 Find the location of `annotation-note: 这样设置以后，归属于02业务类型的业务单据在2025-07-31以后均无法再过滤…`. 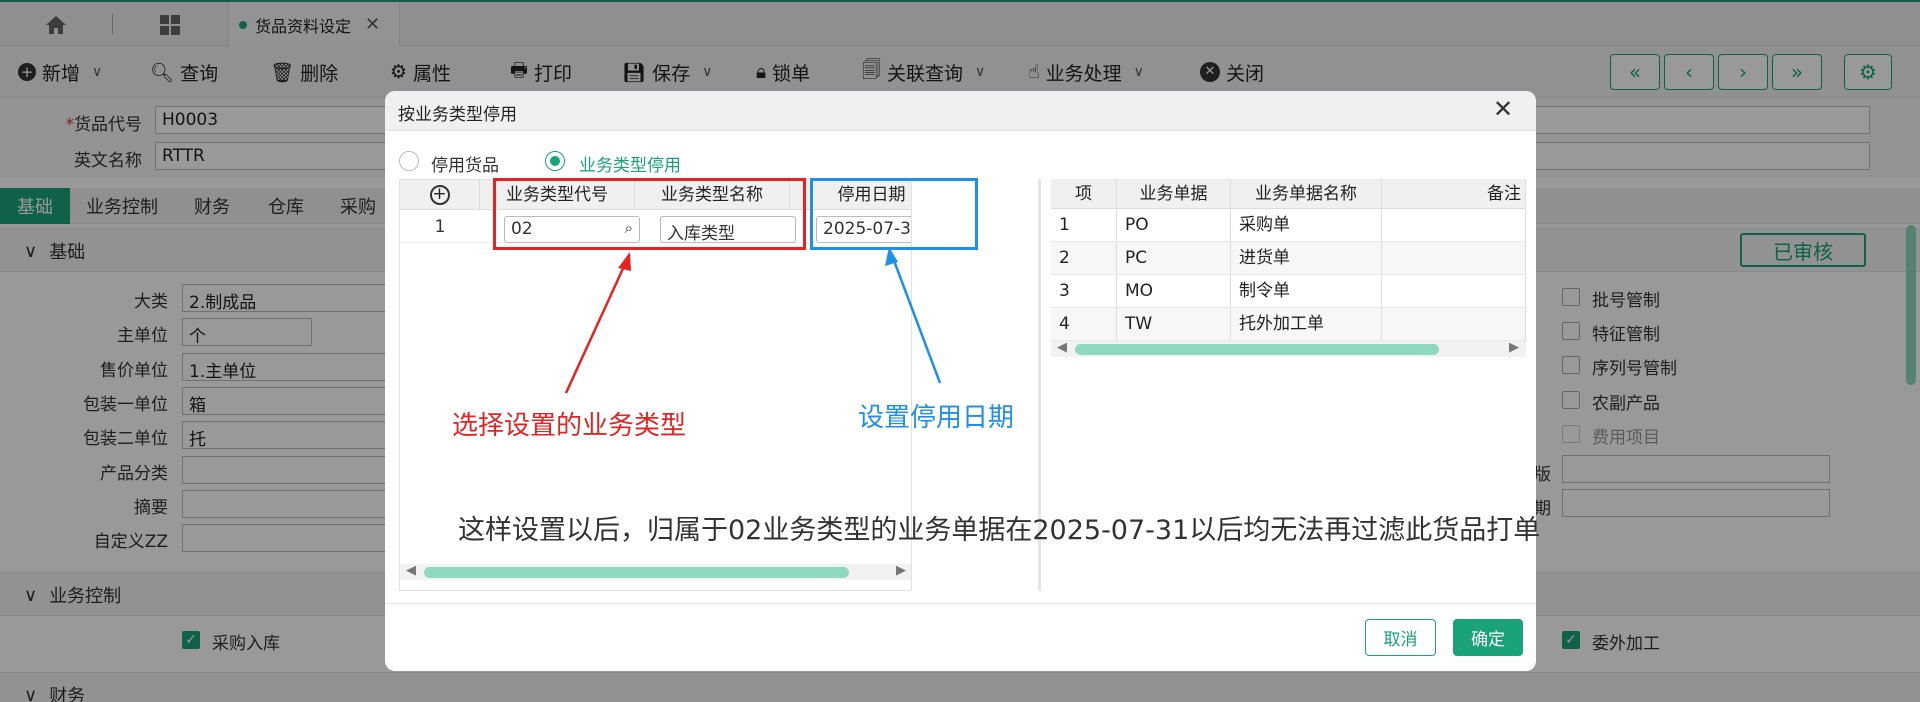

annotation-note: 这样设置以后，归属于02业务类型的业务单据在2025-07-31以后均无法再过滤… is located at coordinates (999, 530).